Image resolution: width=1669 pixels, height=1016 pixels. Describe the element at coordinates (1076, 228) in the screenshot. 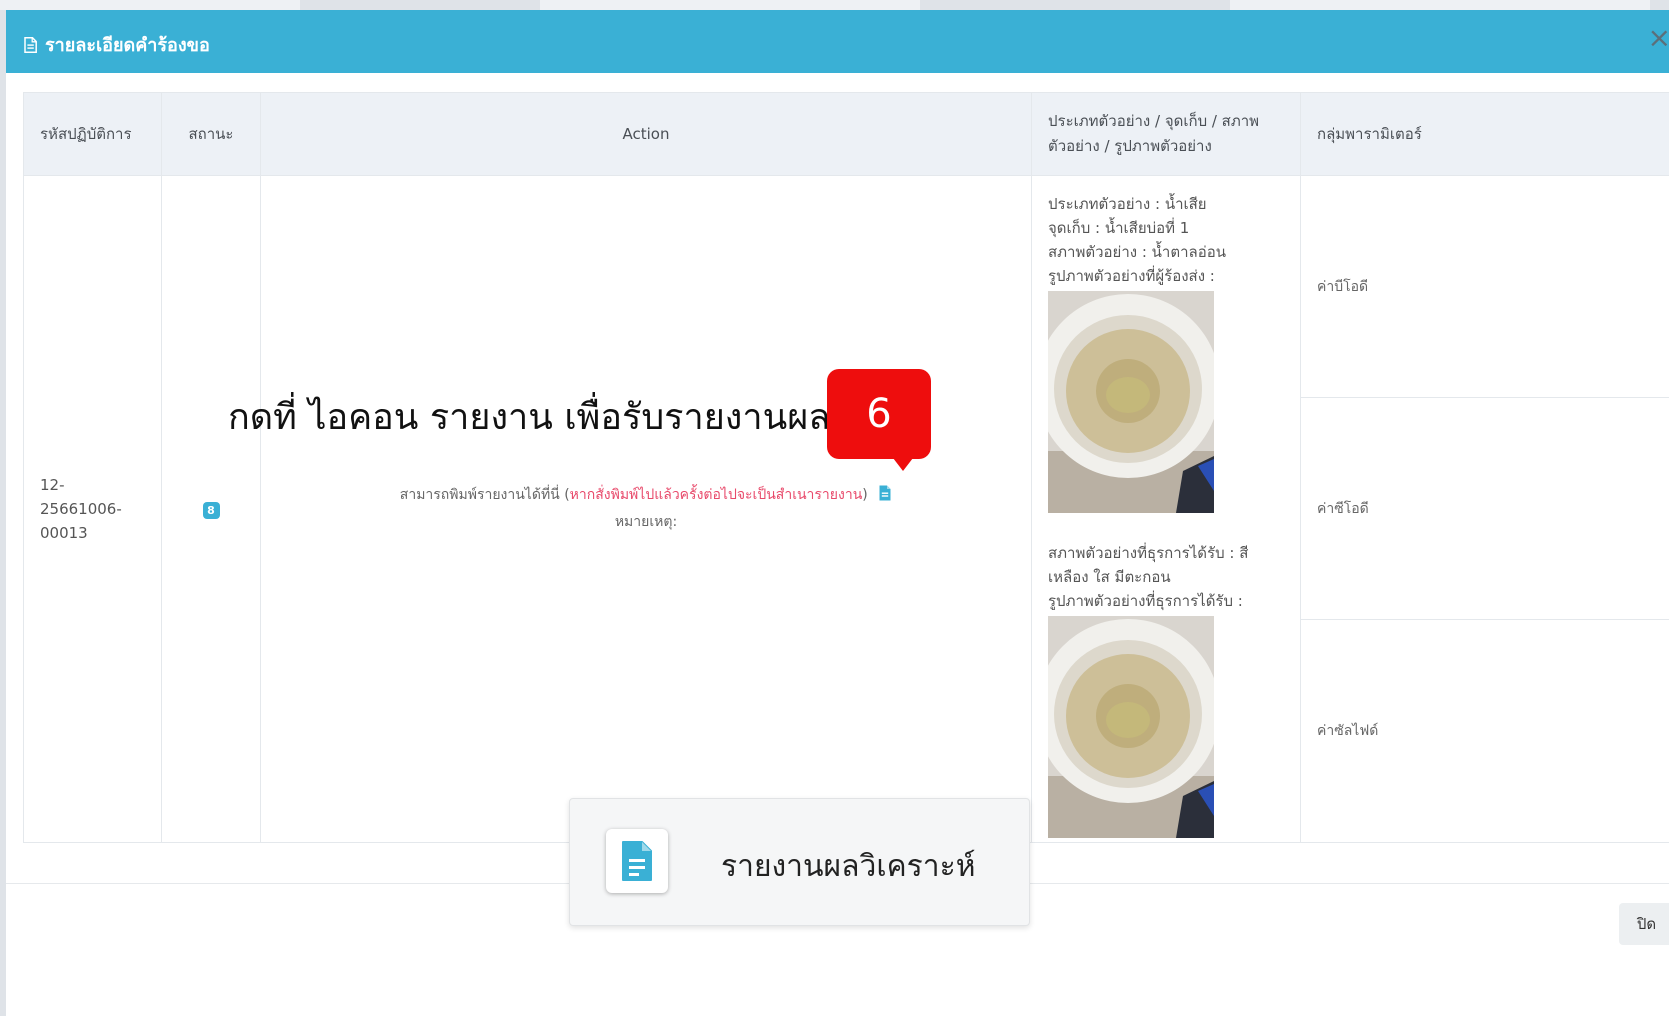

I see `sample-point-label: จุดเก็บ :` at that location.